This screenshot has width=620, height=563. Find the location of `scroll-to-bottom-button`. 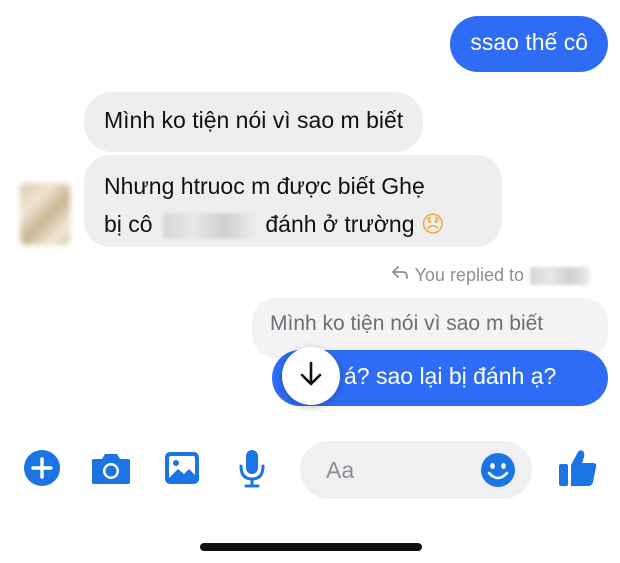

scroll-to-bottom-button is located at coordinates (311, 376).